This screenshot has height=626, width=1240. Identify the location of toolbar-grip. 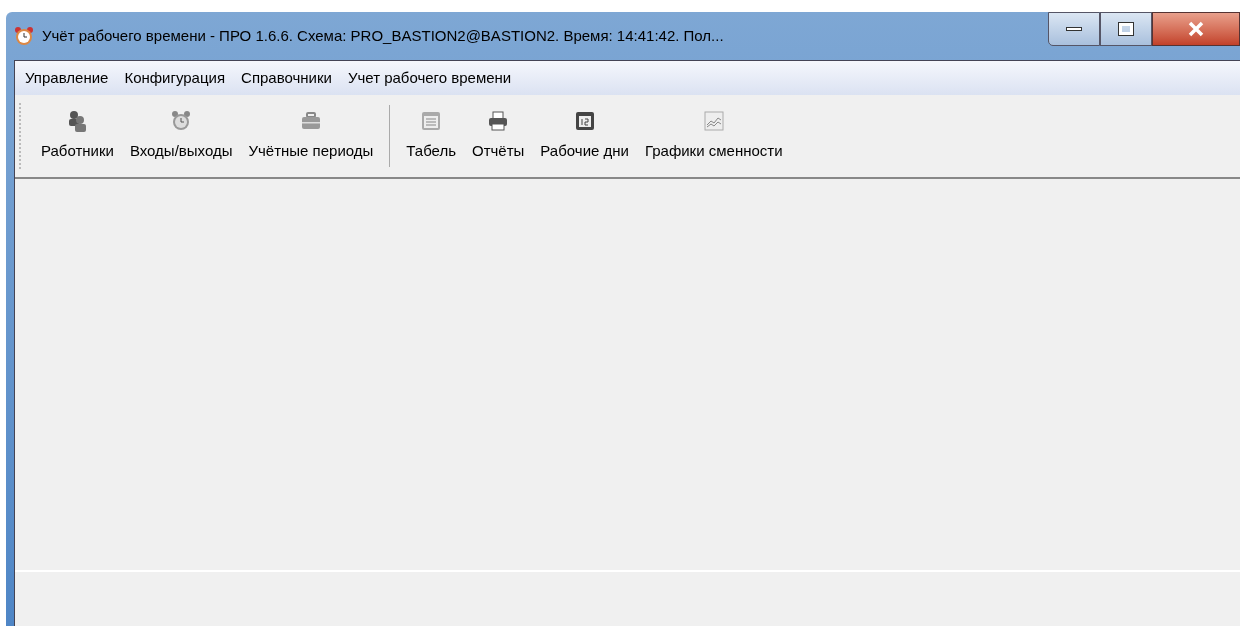
(21, 136).